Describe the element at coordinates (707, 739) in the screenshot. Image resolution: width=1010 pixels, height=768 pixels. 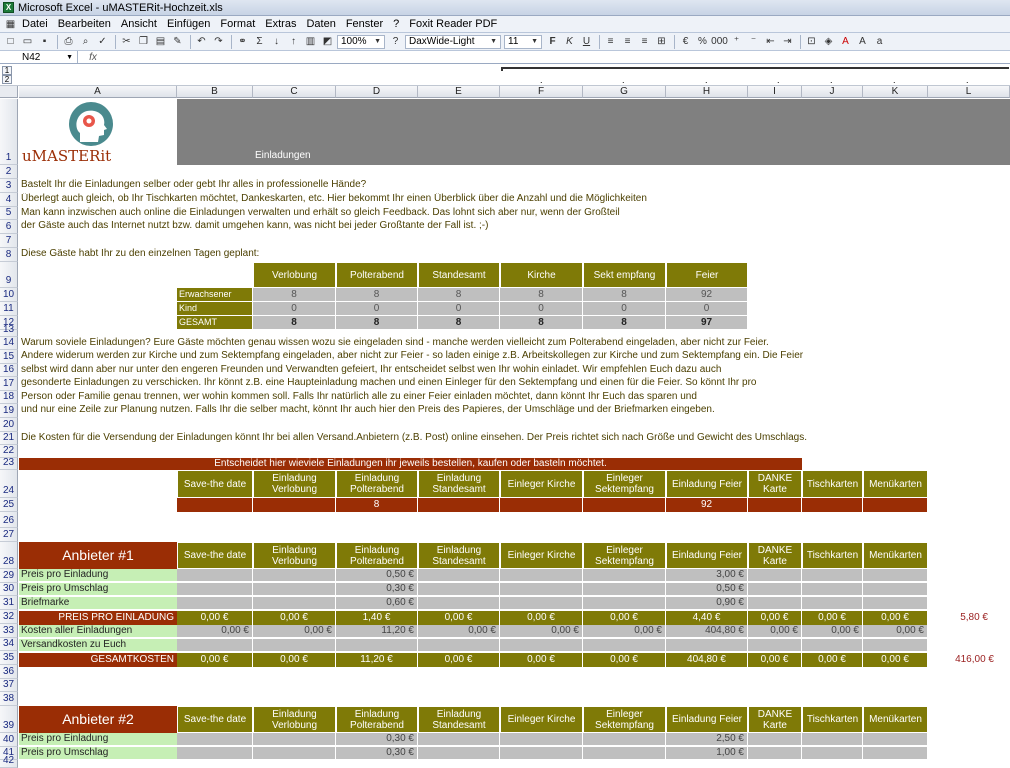
I see `cost-input: 2,50 €` at that location.